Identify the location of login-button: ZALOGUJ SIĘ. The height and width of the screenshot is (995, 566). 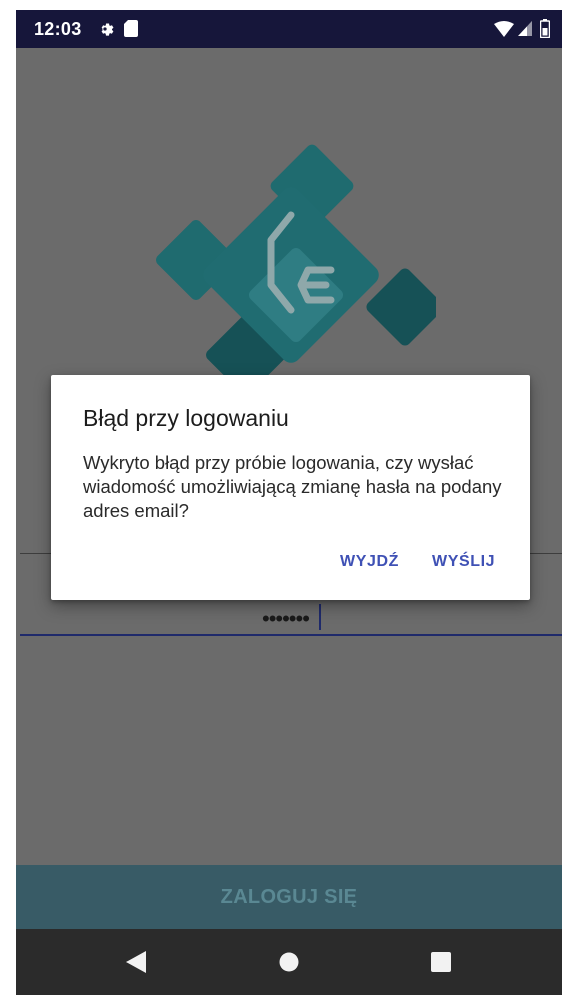
(289, 897).